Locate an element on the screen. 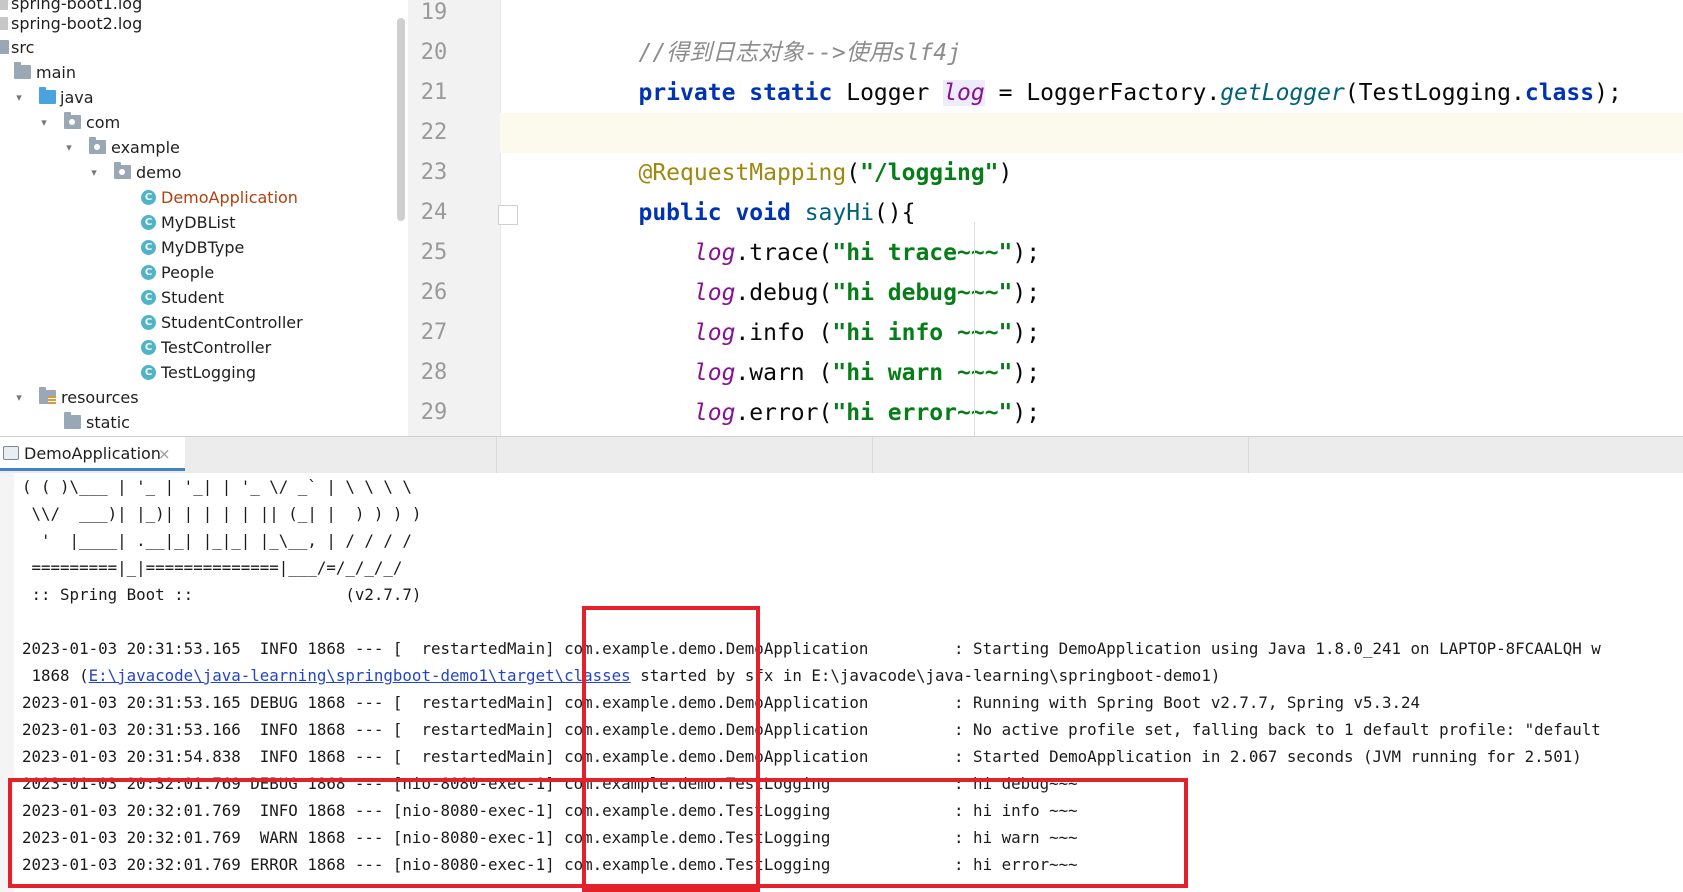  log-text: 1868 ( is located at coordinates (55, 675).